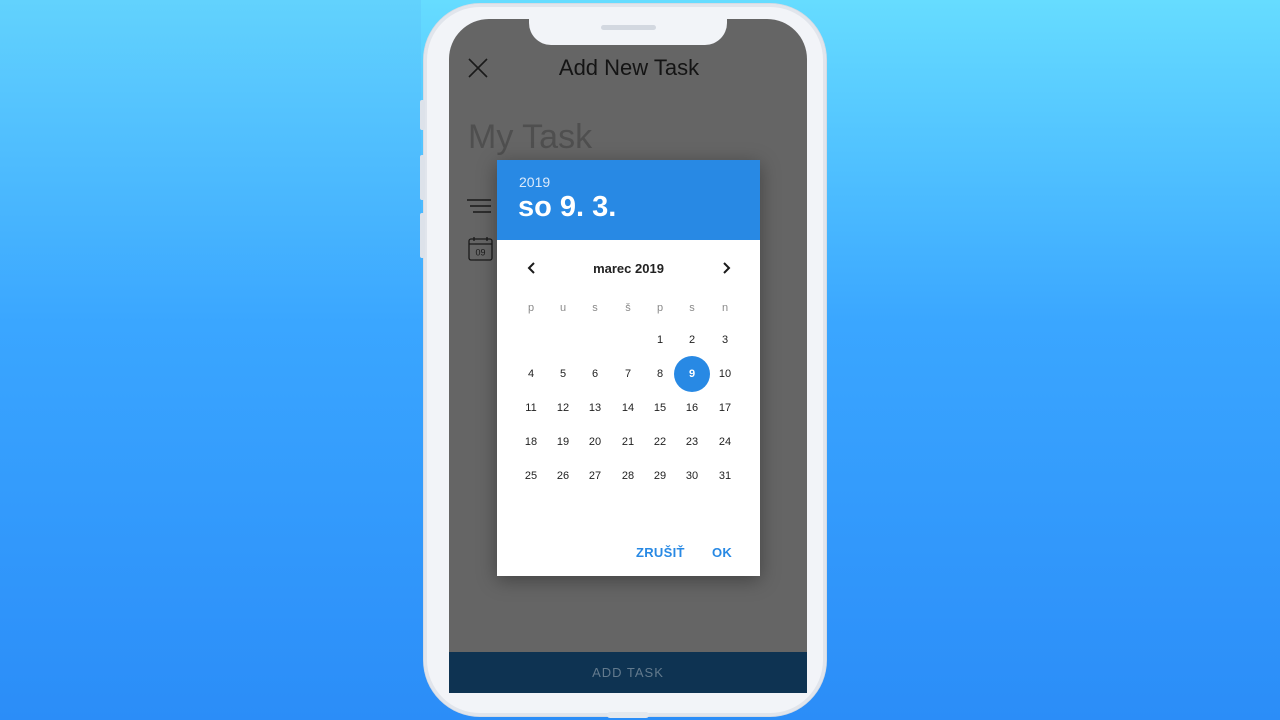  Describe the element at coordinates (531, 408) in the screenshot. I see `calendar-day: 11` at that location.